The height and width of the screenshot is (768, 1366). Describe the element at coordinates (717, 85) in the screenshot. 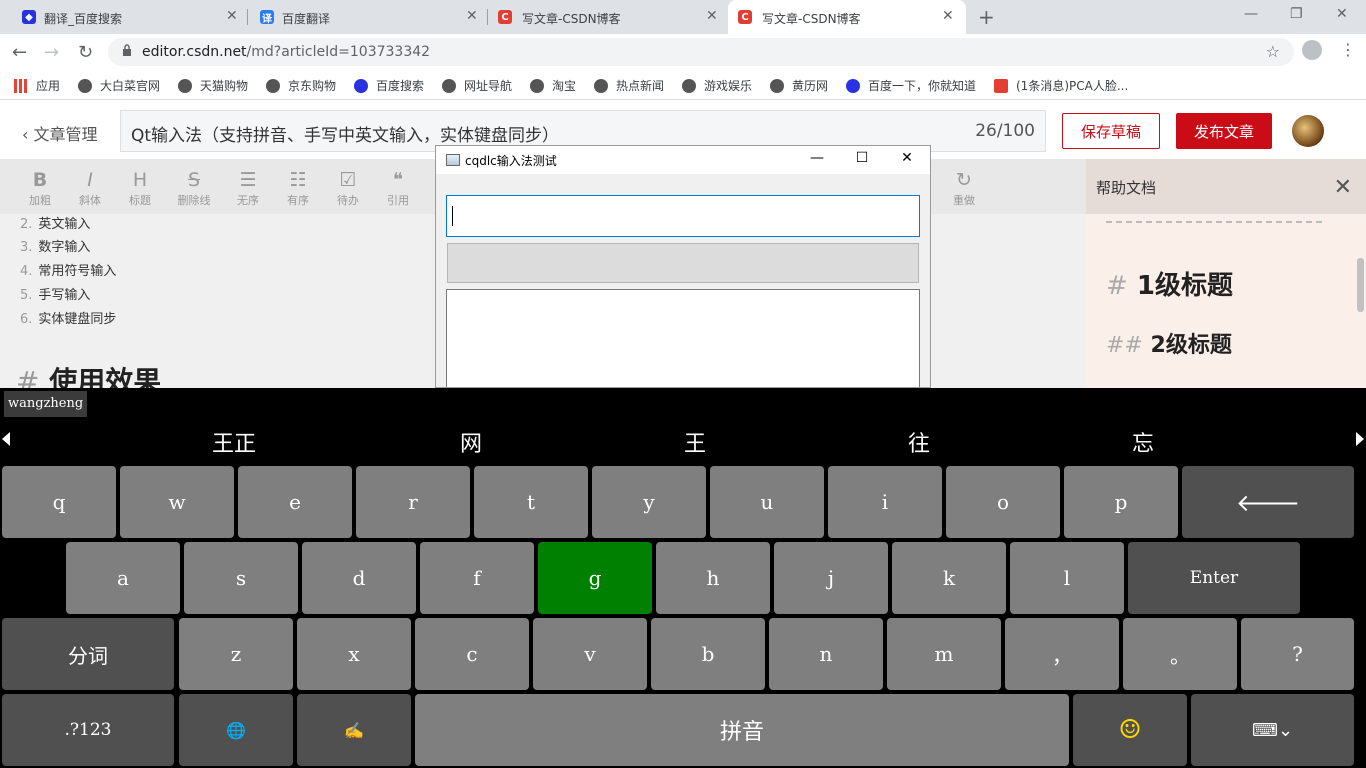

I see `bookmark-item: 游戏娱乐` at that location.